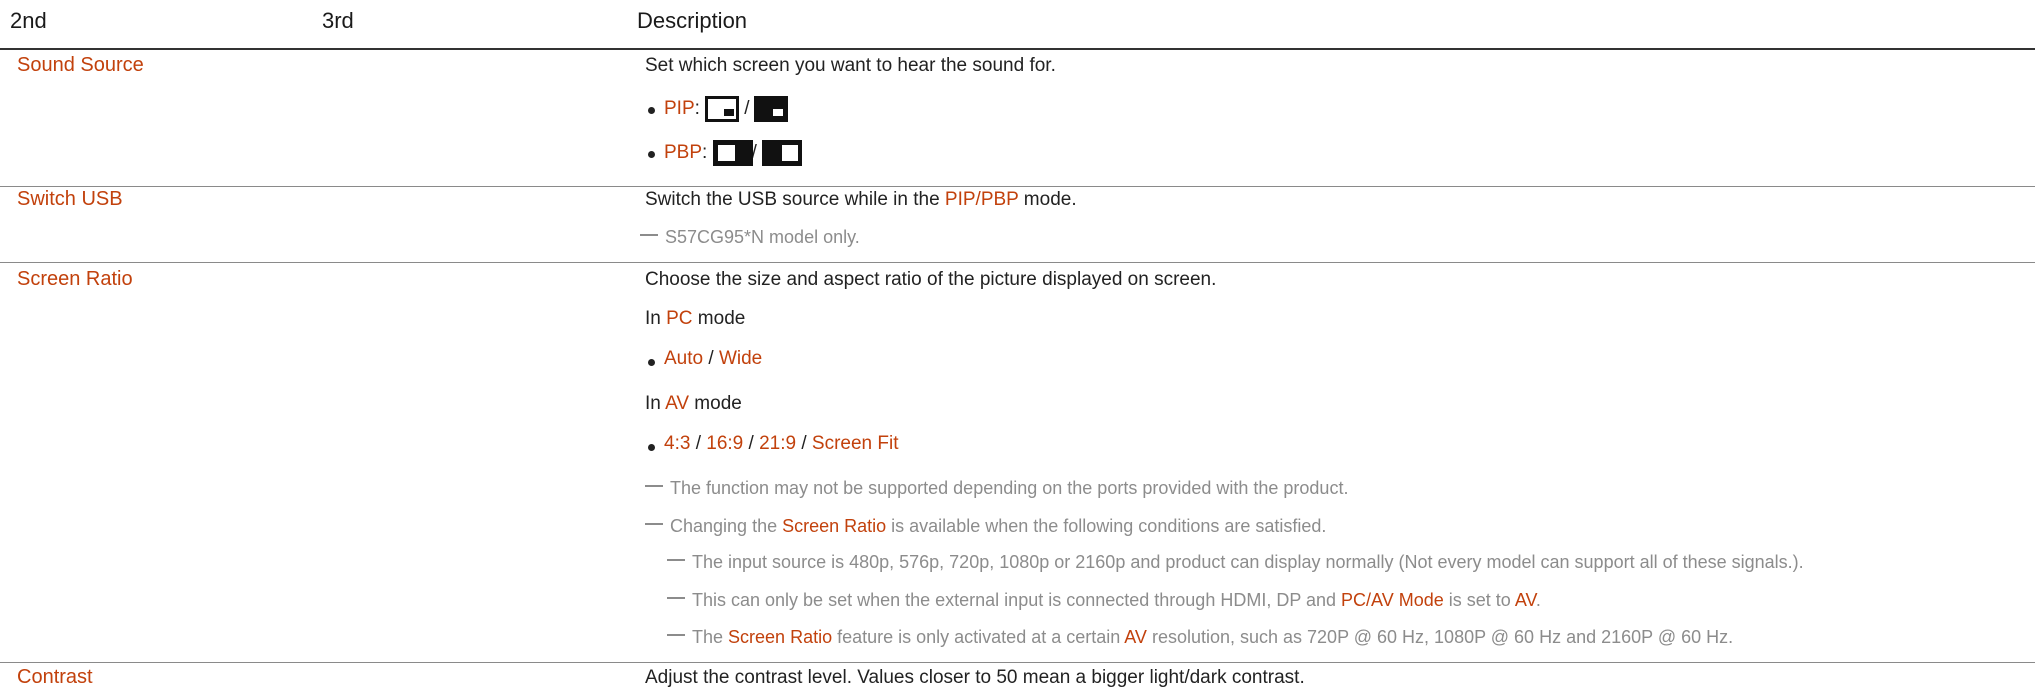  I want to click on column-header-3rd: 3rd, so click(338, 20).